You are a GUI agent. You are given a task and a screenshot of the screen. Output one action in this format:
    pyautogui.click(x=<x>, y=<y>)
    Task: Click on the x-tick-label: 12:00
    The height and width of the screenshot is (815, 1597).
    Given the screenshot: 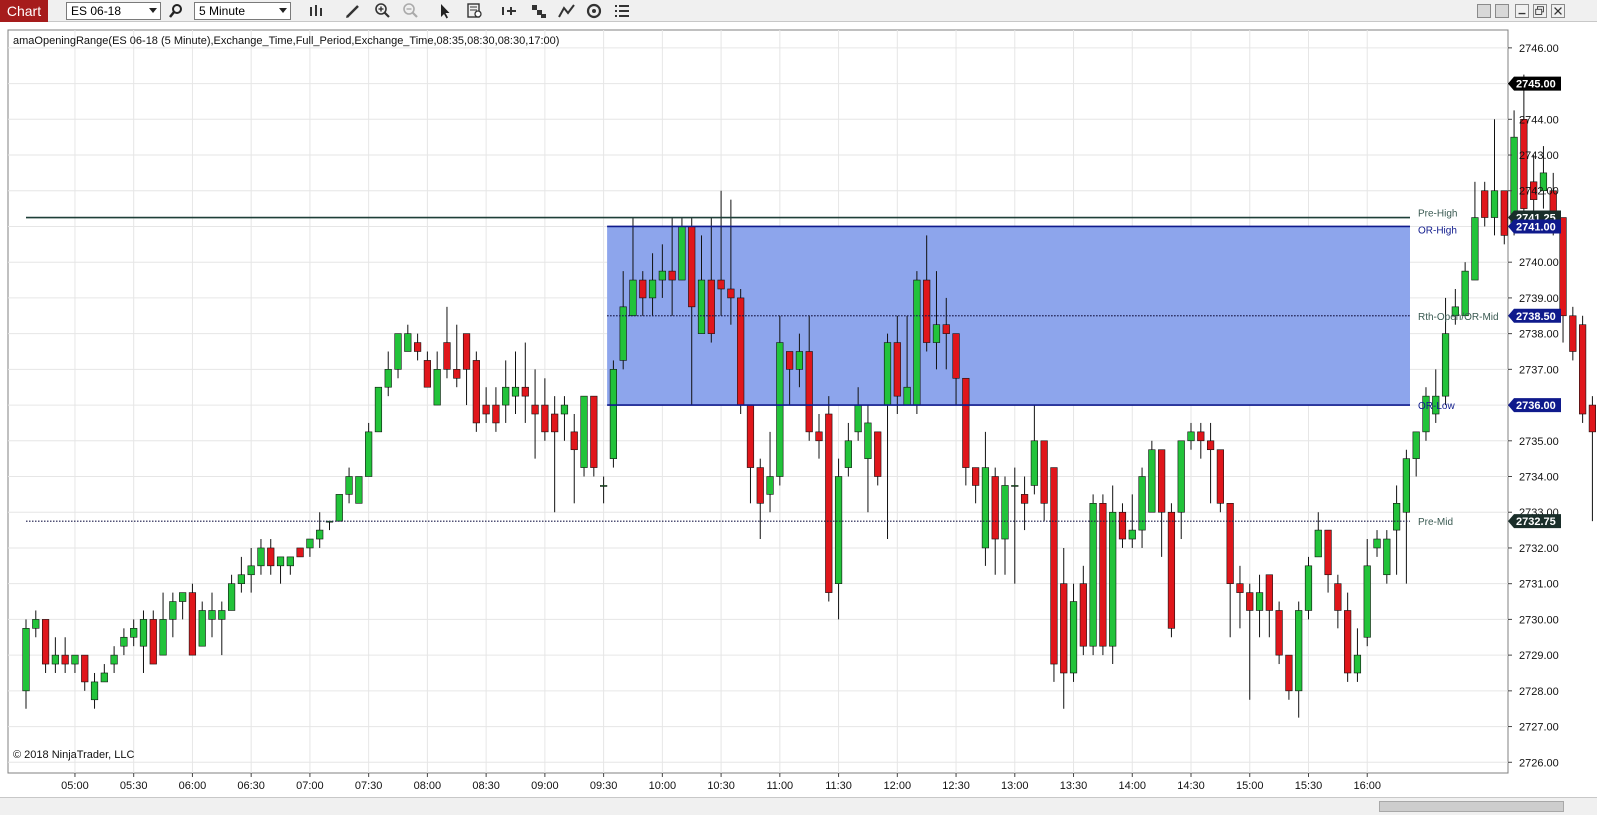 What is the action you would take?
    pyautogui.click(x=898, y=786)
    